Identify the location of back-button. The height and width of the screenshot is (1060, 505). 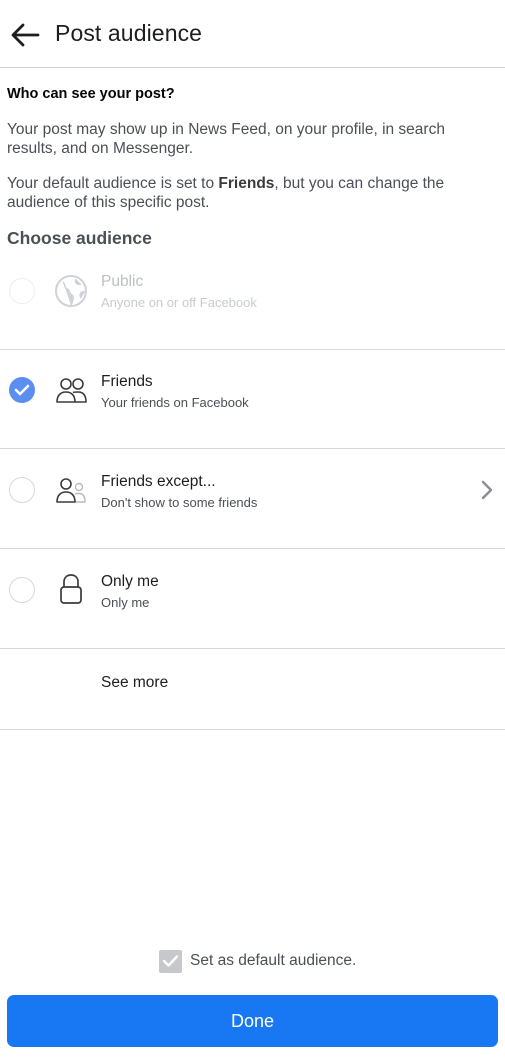
(25, 35).